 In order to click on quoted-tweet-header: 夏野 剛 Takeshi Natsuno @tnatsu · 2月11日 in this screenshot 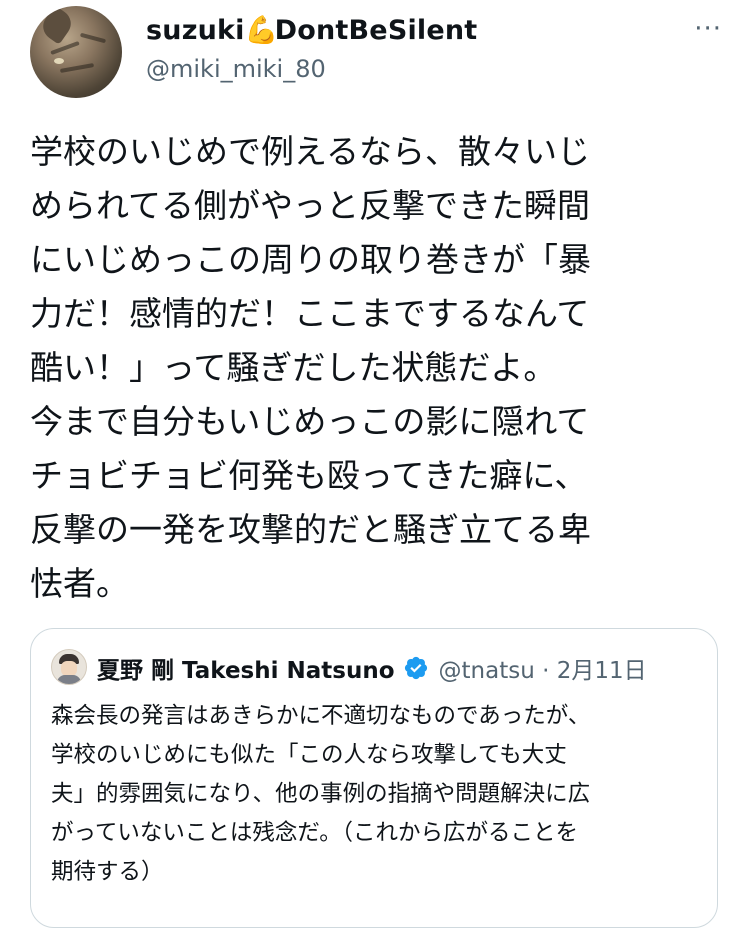, I will do `click(372, 668)`.